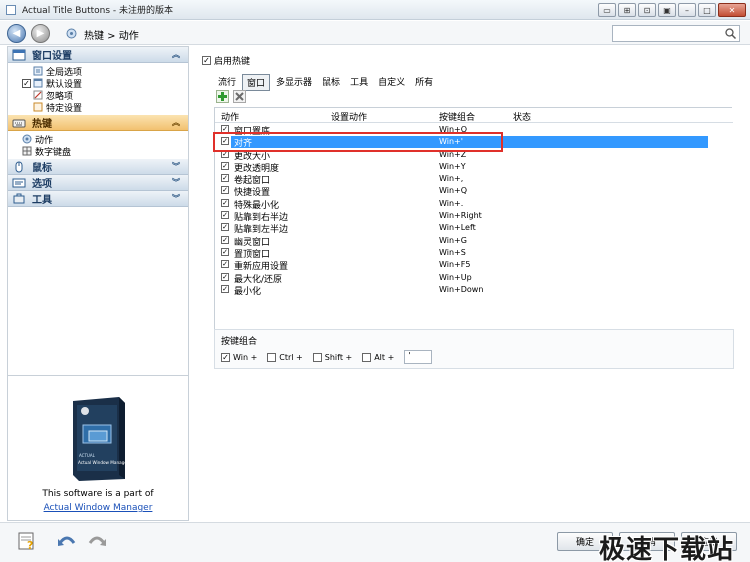 The width and height of the screenshot is (750, 562). What do you see at coordinates (349, 116) in the screenshot?
I see `column-set-action: 设置动作` at bounding box center [349, 116].